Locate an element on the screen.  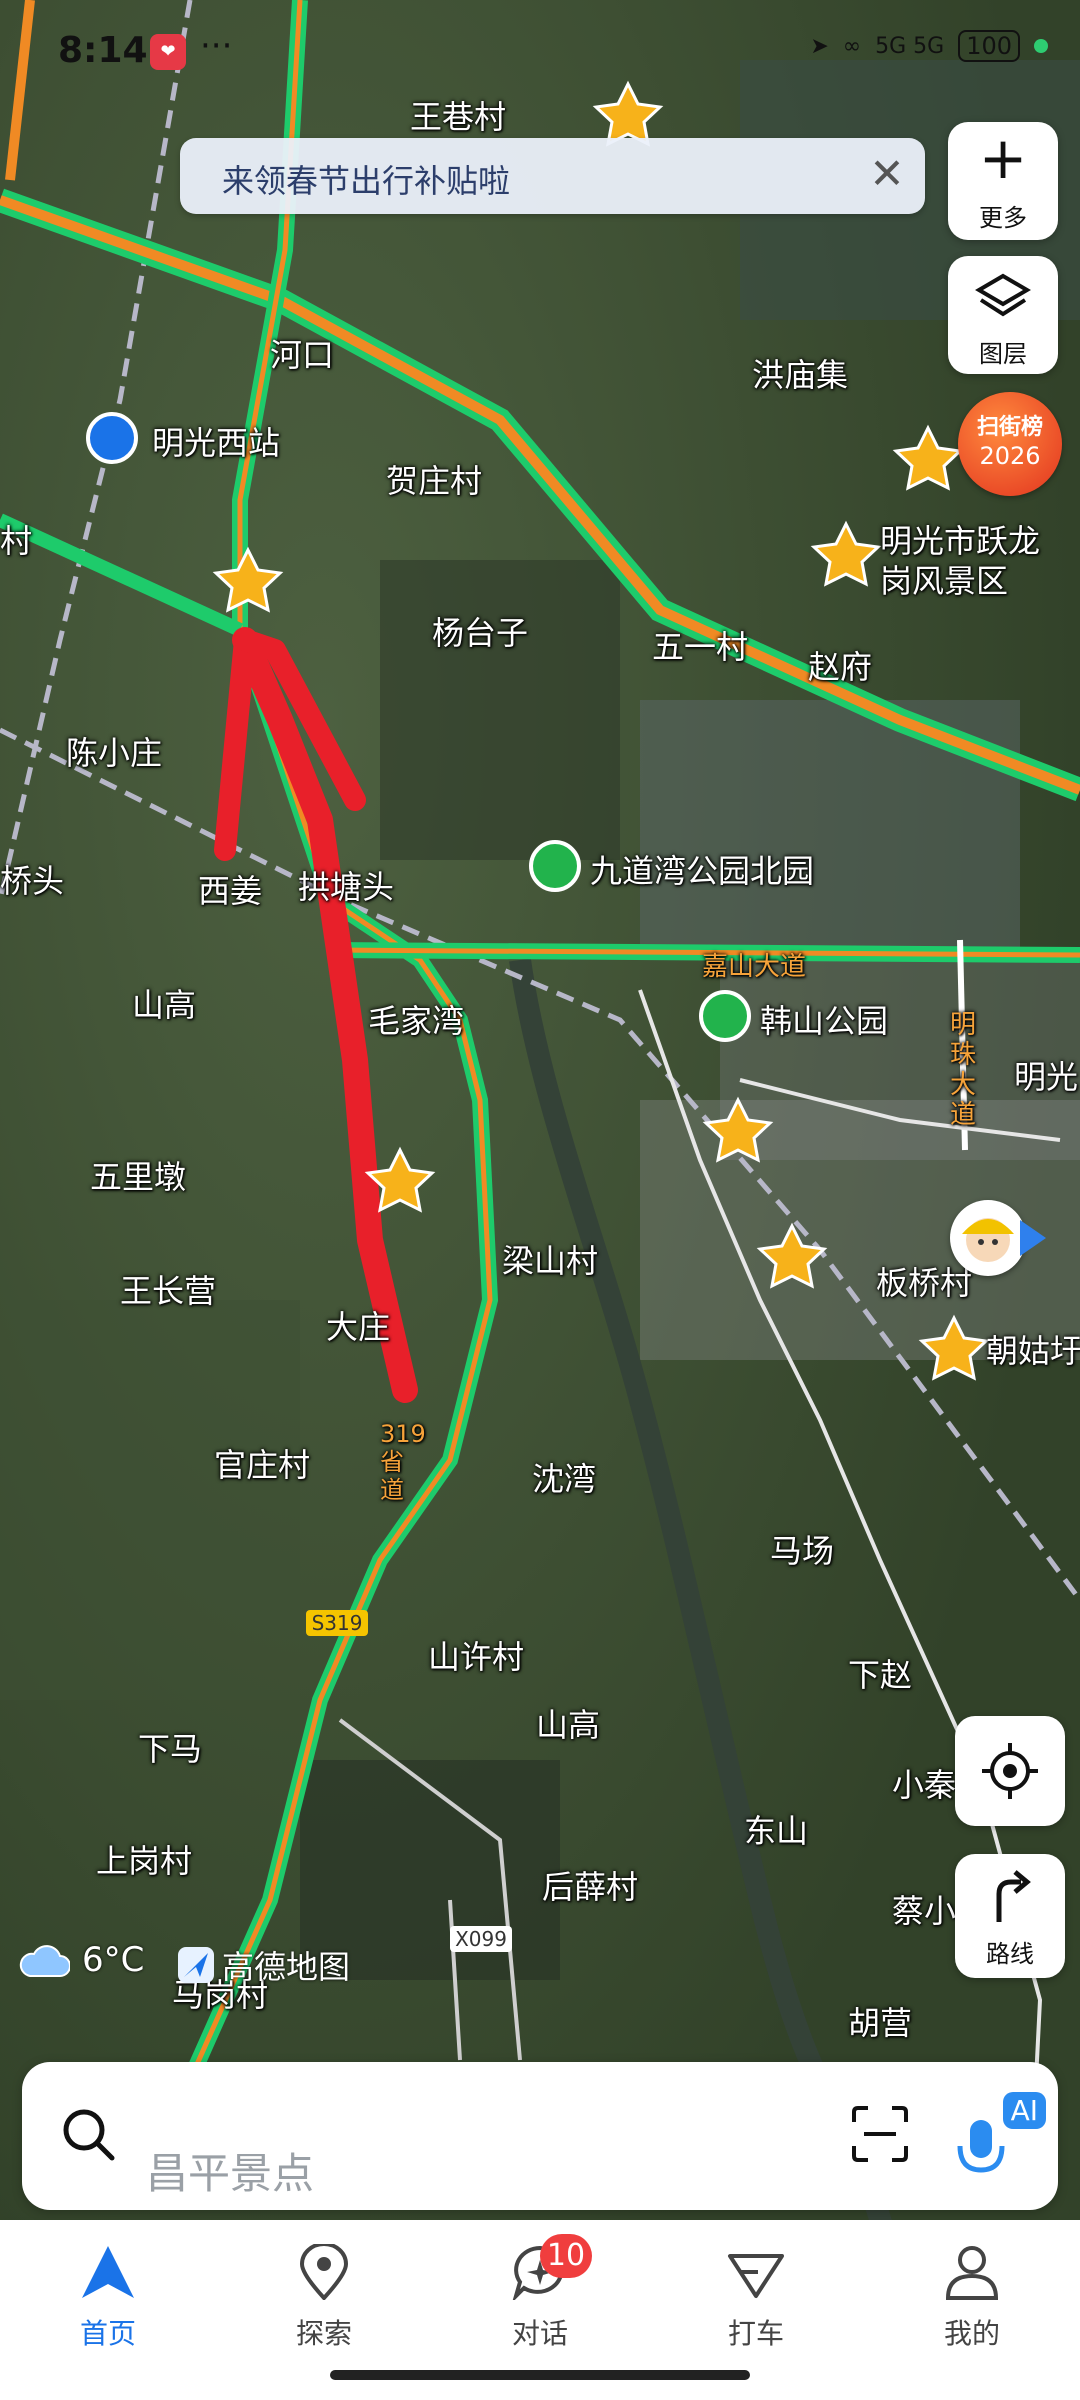
crosshair-icon is located at coordinates (1010, 1771).